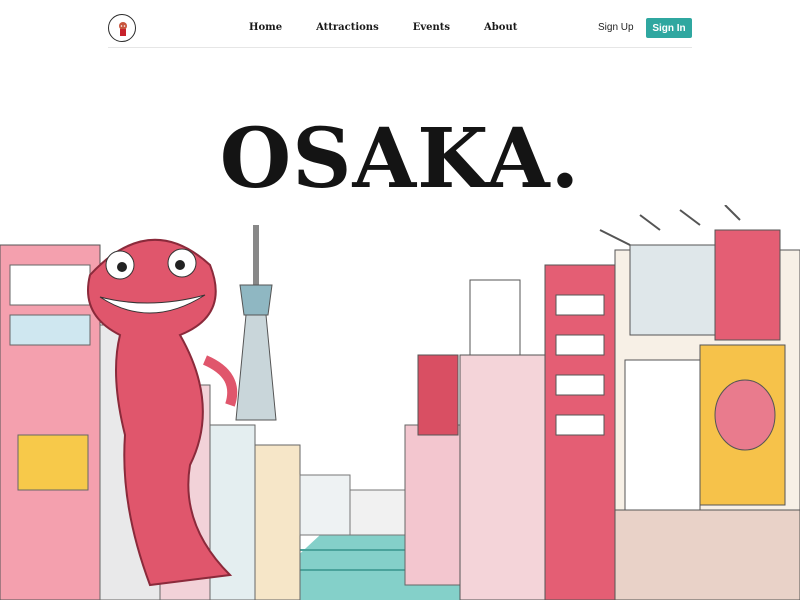 This screenshot has height=600, width=800. I want to click on nav-link-attractions: Attractions, so click(347, 27).